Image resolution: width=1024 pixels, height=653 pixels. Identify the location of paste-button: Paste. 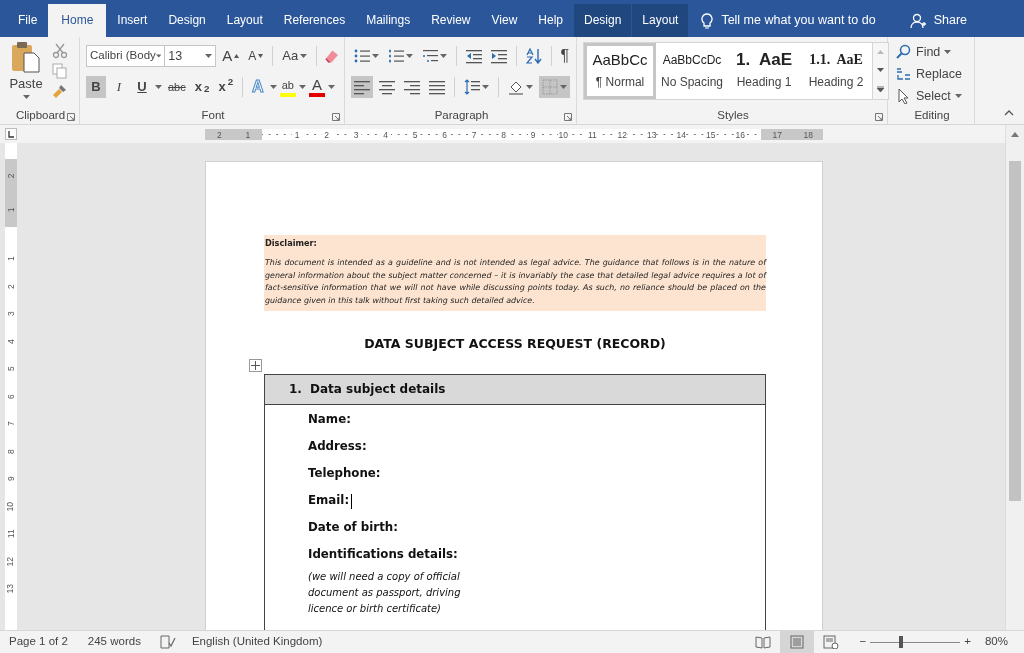
(26, 74).